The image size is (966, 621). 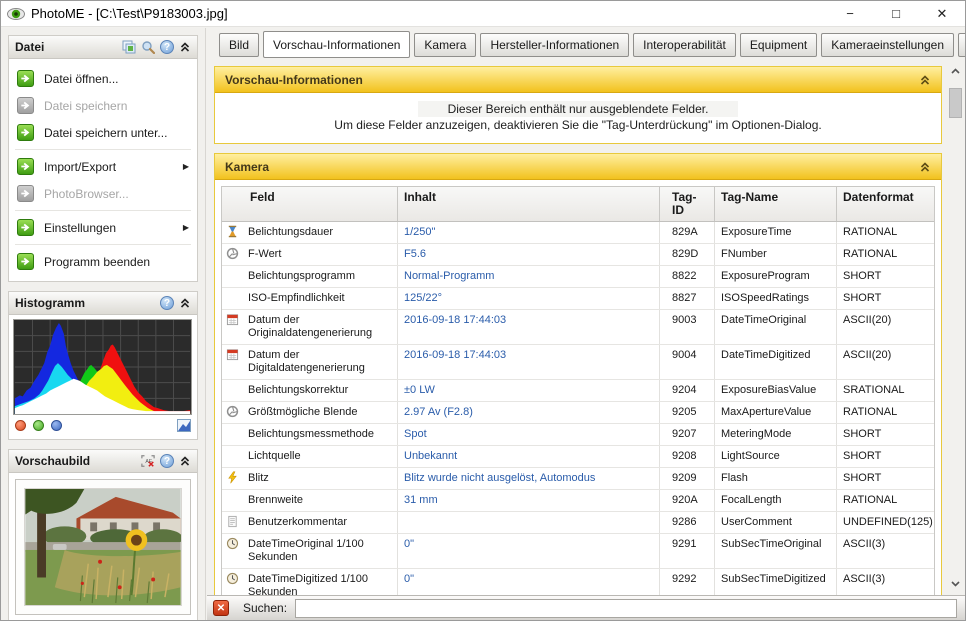 I want to click on tab-vorschau-informationen: Vorschau-Informationen, so click(x=337, y=44).